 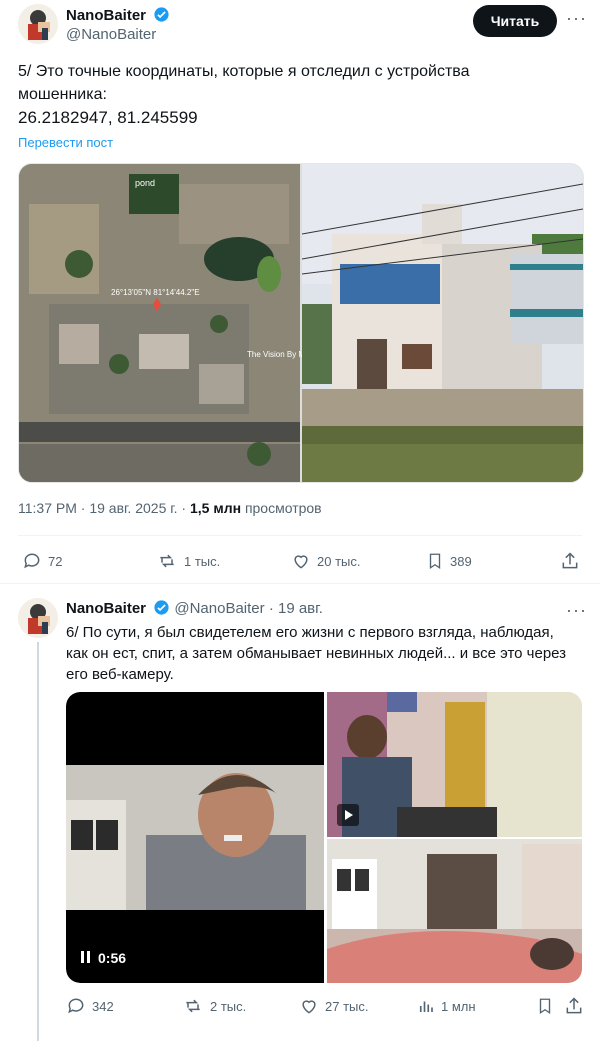 I want to click on retweet-count: 2 тыс., so click(x=228, y=1006).